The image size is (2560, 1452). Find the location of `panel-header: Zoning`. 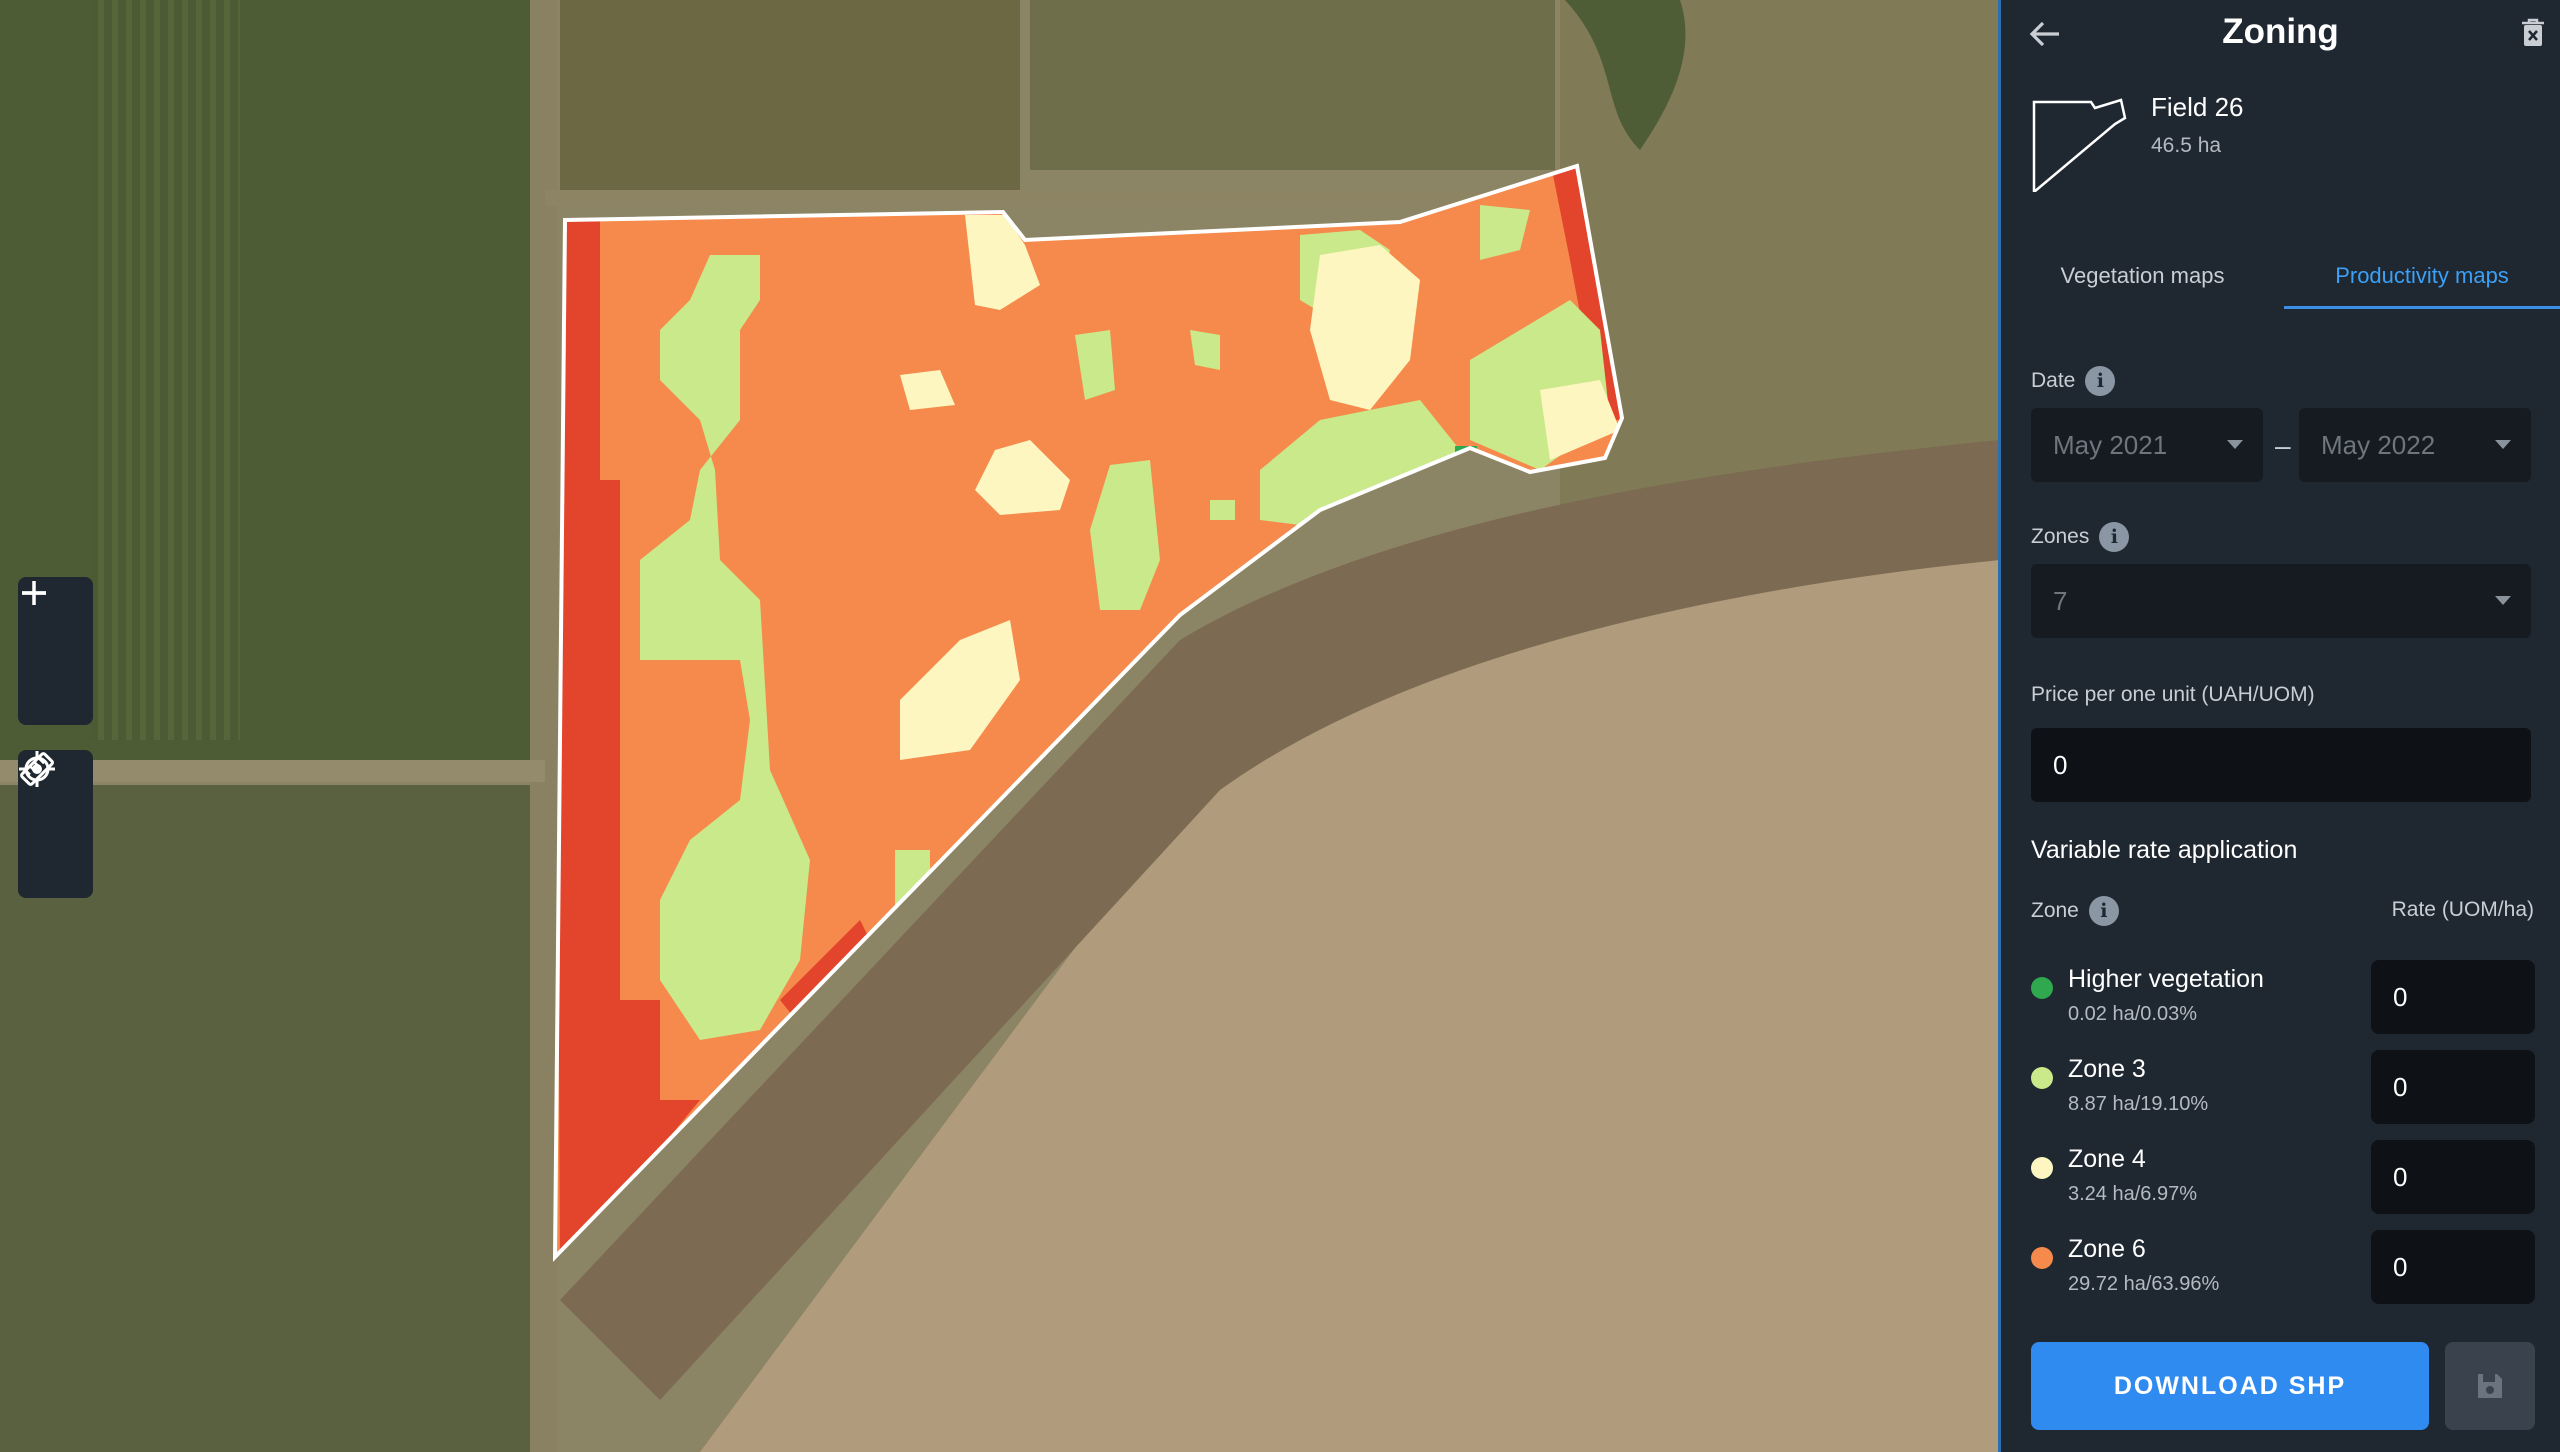

panel-header: Zoning is located at coordinates (2280, 33).